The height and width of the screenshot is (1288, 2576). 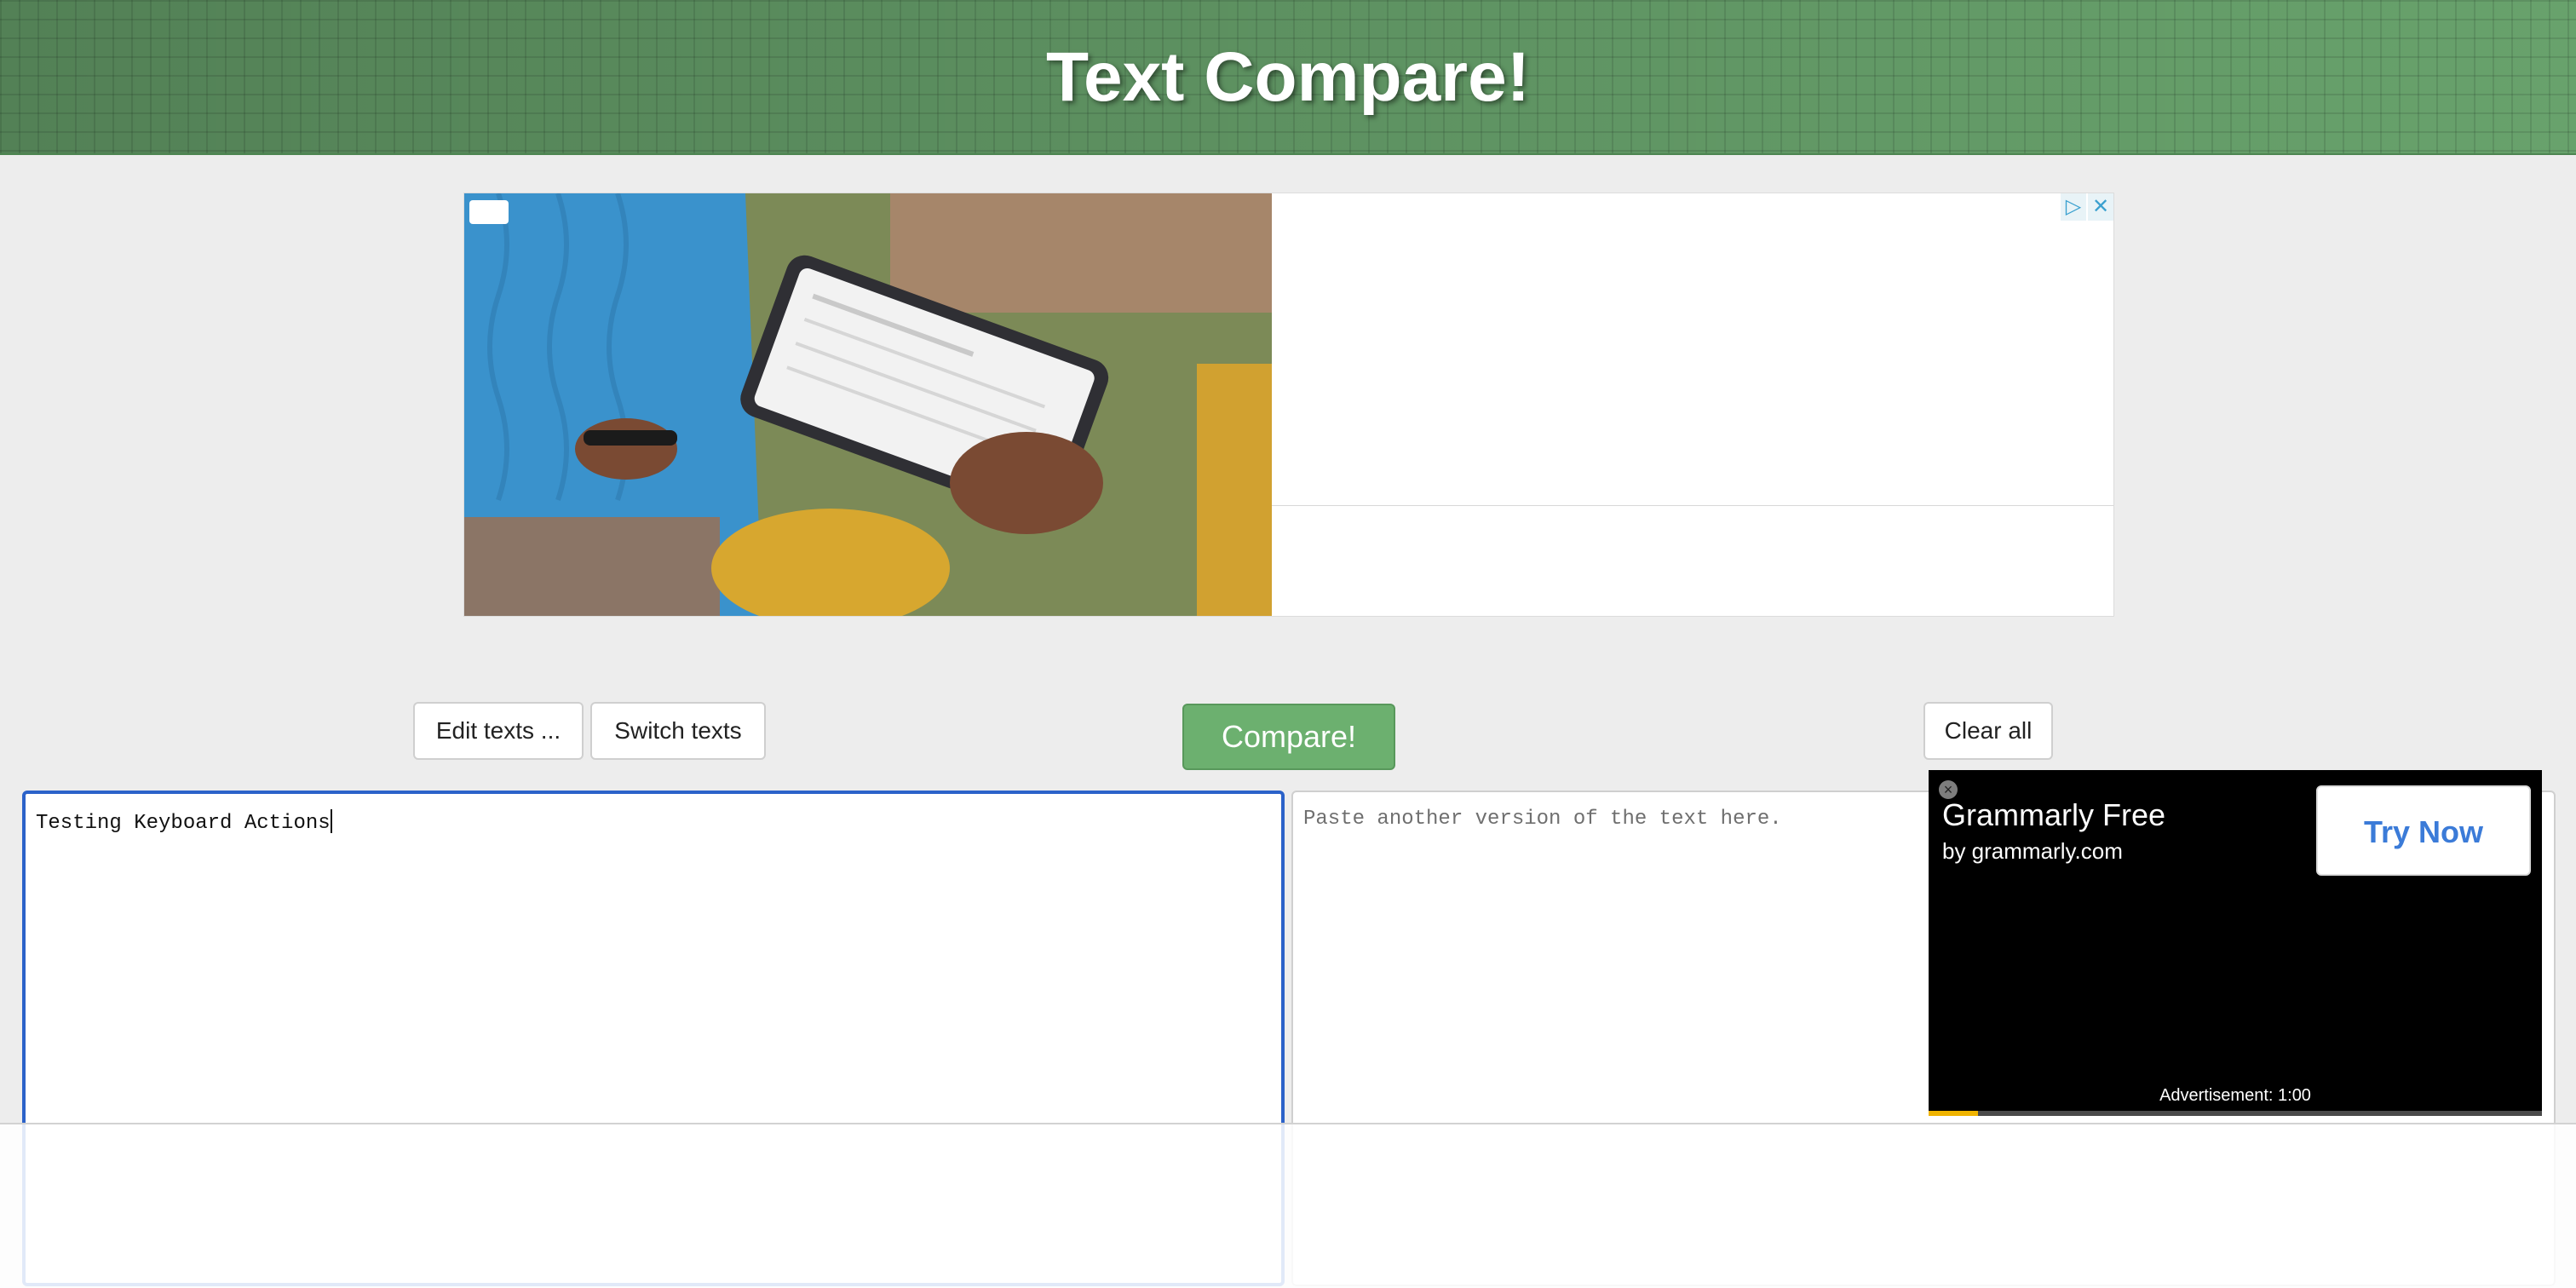 I want to click on compare-button: Compare!, so click(x=1288, y=737).